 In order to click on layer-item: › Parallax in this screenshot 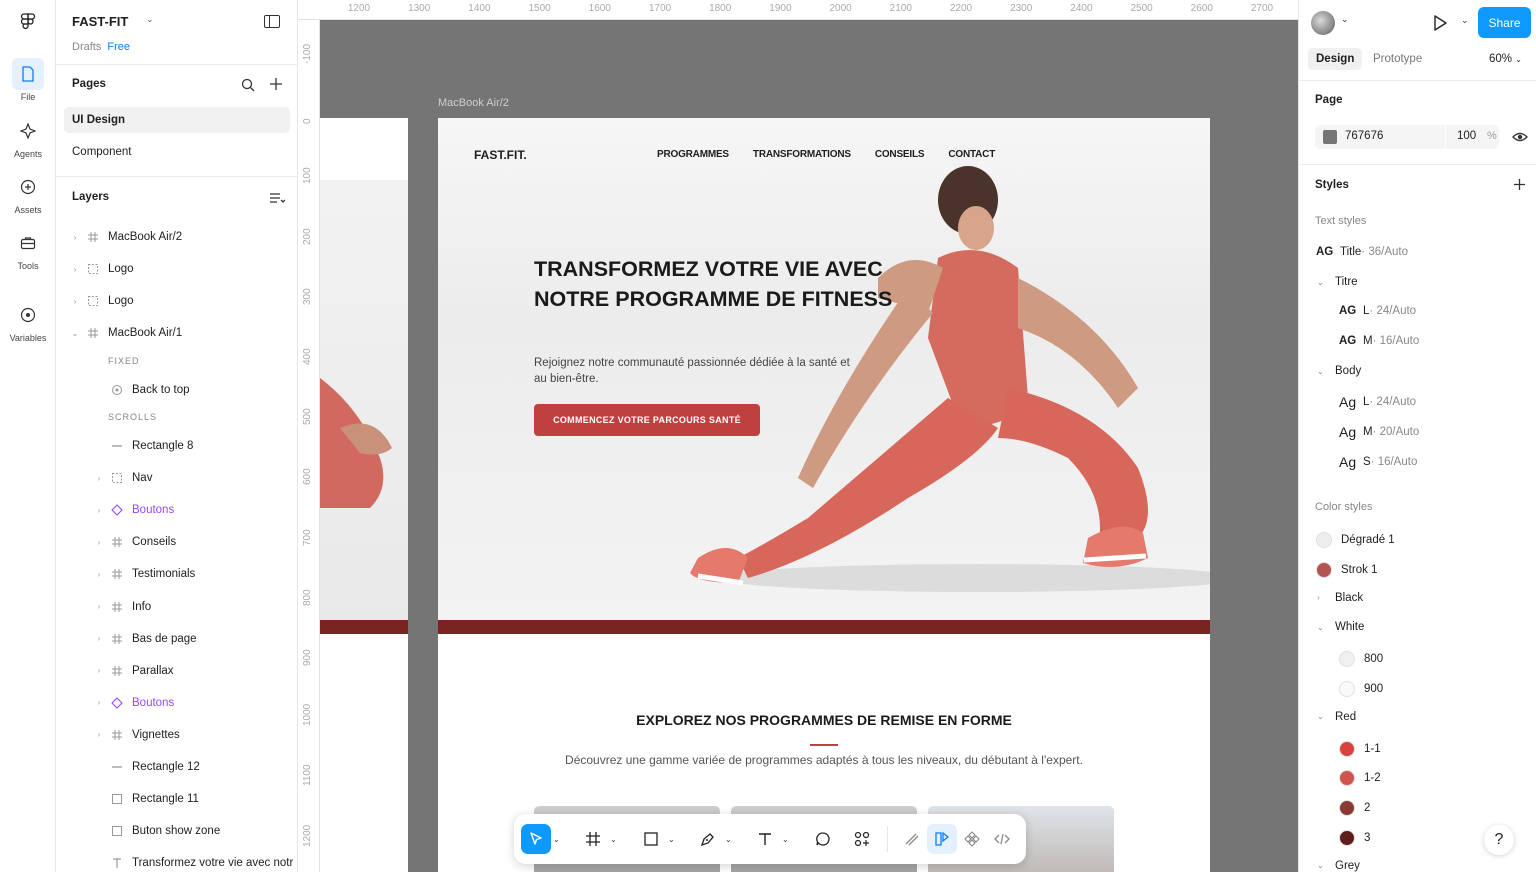, I will do `click(176, 671)`.